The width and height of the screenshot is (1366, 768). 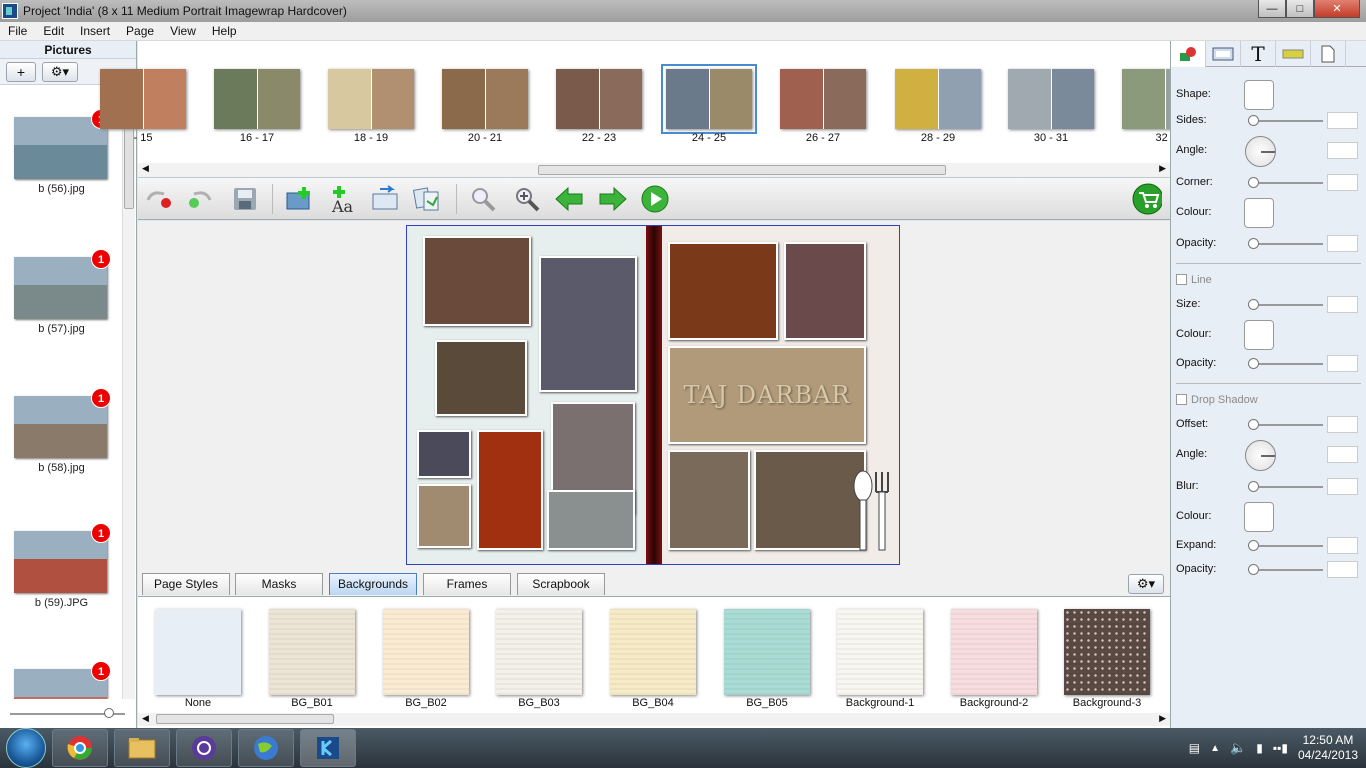 I want to click on expand-slider, so click(x=1253, y=545).